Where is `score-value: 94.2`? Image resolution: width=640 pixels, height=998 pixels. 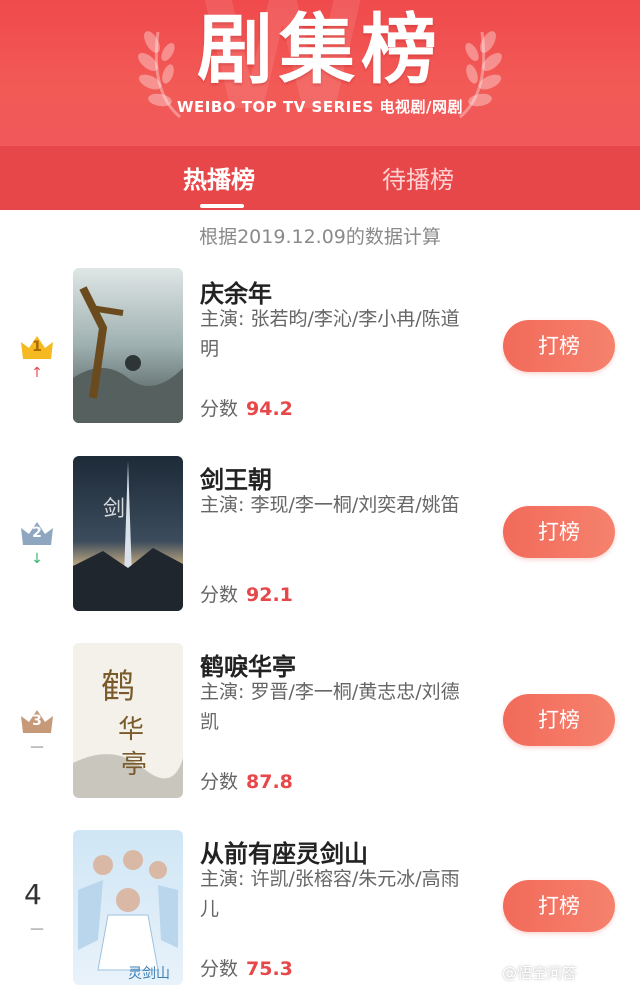
score-value: 94.2 is located at coordinates (269, 409).